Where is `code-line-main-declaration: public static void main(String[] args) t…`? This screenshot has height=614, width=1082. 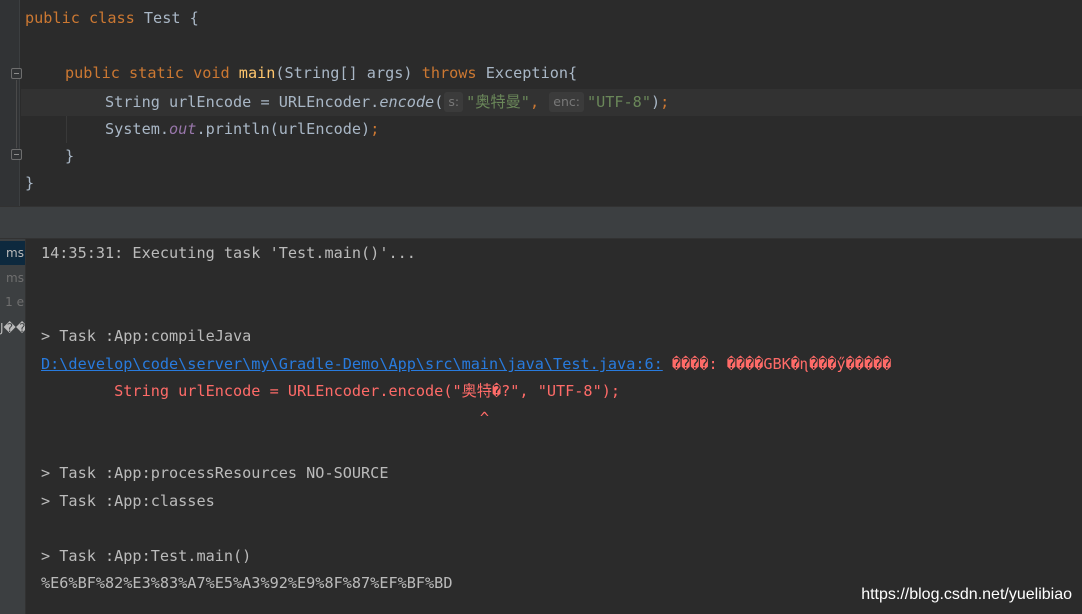
code-line-main-declaration: public static void main(String[] args) t… is located at coordinates (321, 73).